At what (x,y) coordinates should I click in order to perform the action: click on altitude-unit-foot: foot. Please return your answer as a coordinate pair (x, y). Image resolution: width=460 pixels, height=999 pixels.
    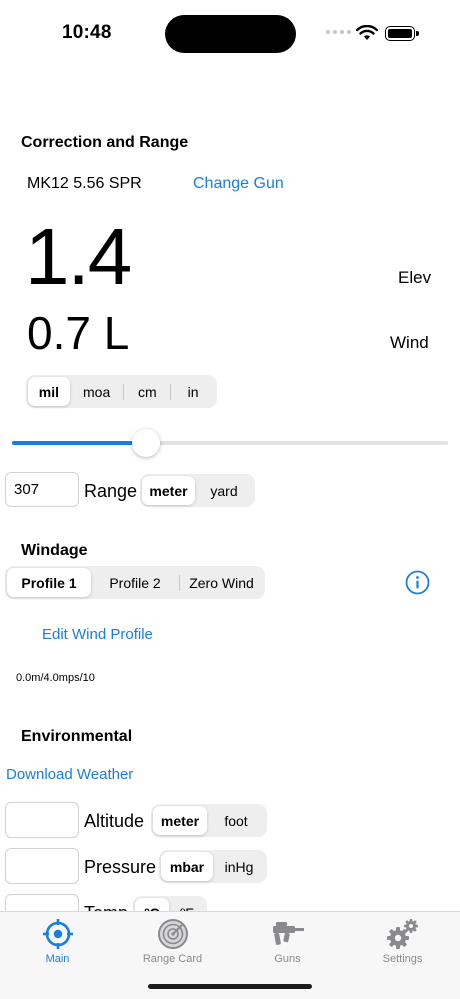
    Looking at the image, I should click on (236, 820).